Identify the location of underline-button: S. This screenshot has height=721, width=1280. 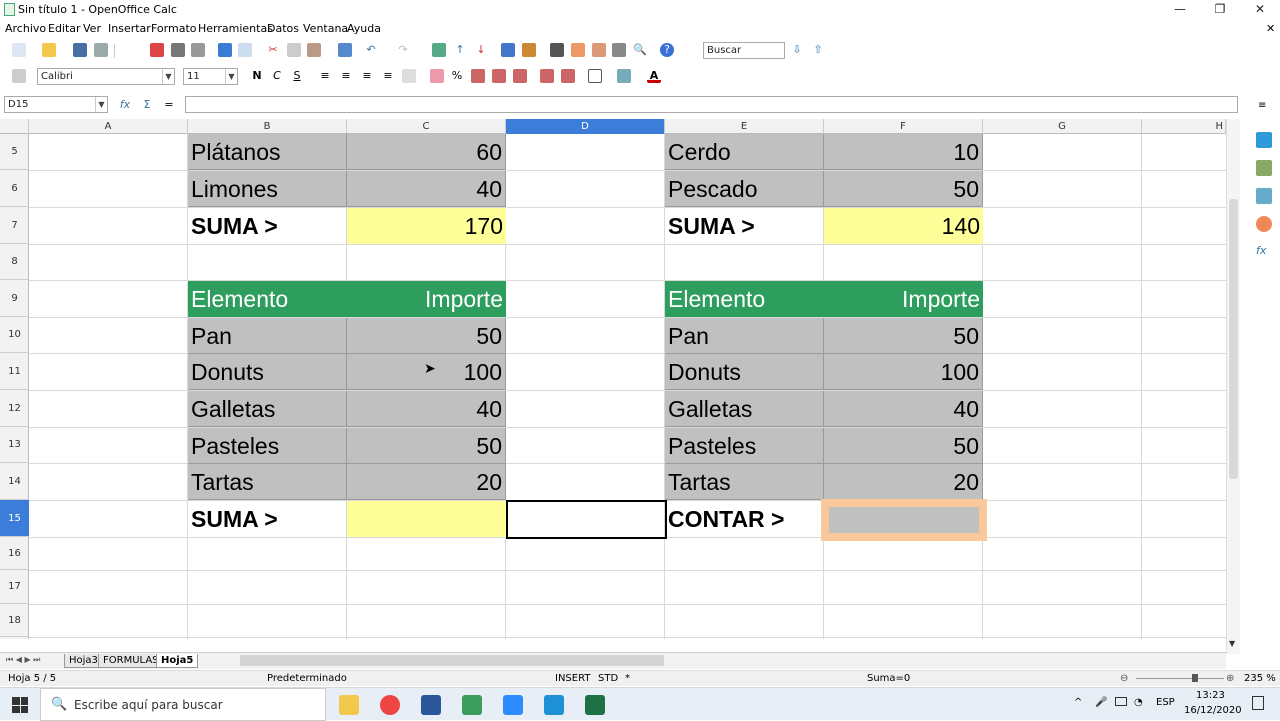
(297, 76).